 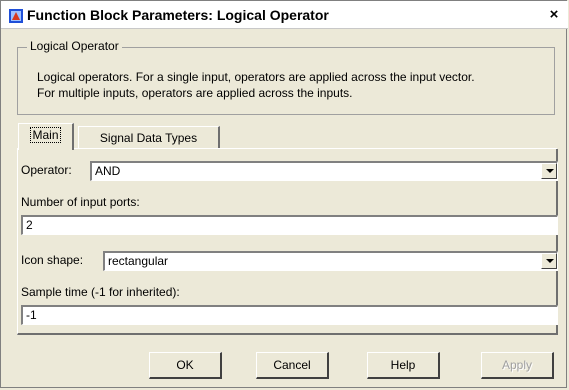 What do you see at coordinates (80, 202) in the screenshot?
I see `num-ports-label: Number of input ports:` at bounding box center [80, 202].